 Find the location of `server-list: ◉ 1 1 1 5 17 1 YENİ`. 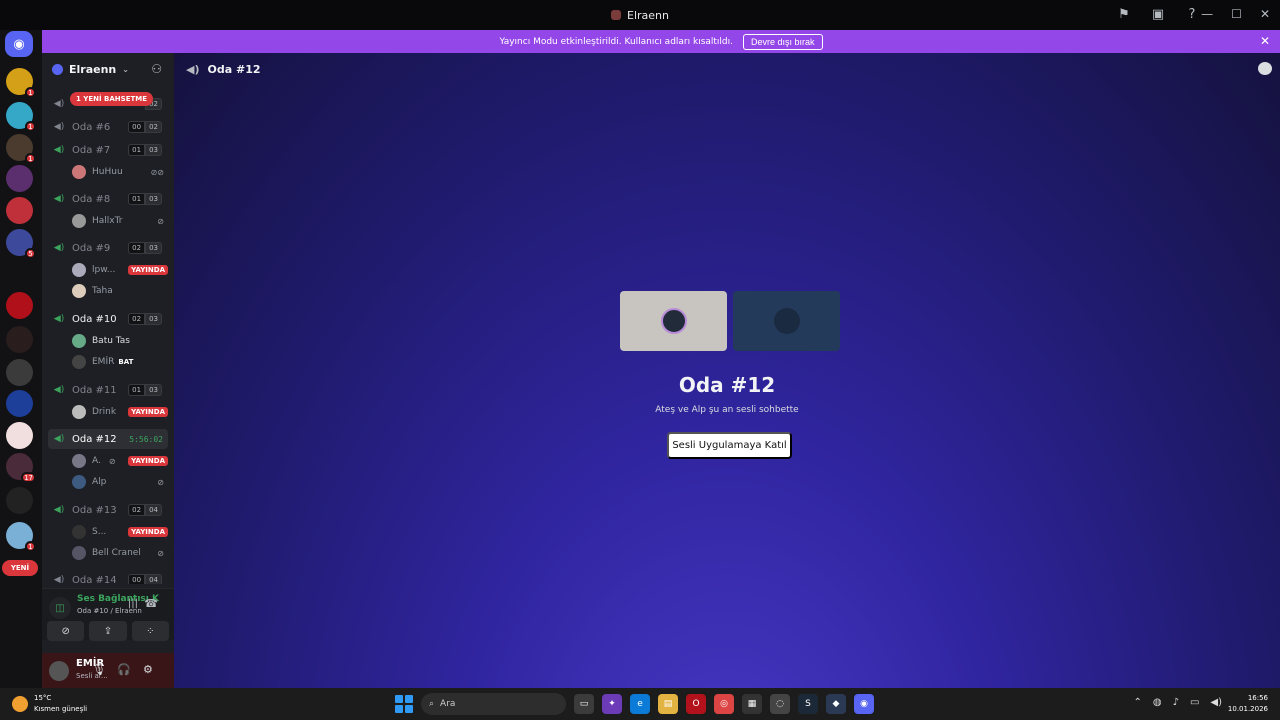

server-list: ◉ 1 1 1 5 17 1 YENİ is located at coordinates (21, 359).